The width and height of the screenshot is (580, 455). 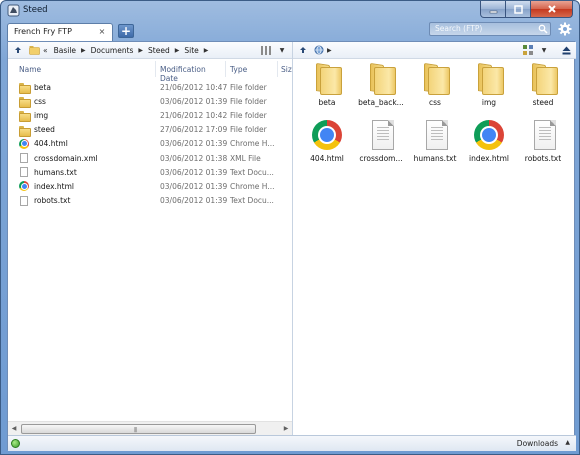 I want to click on file-name: img, so click(x=41, y=115).